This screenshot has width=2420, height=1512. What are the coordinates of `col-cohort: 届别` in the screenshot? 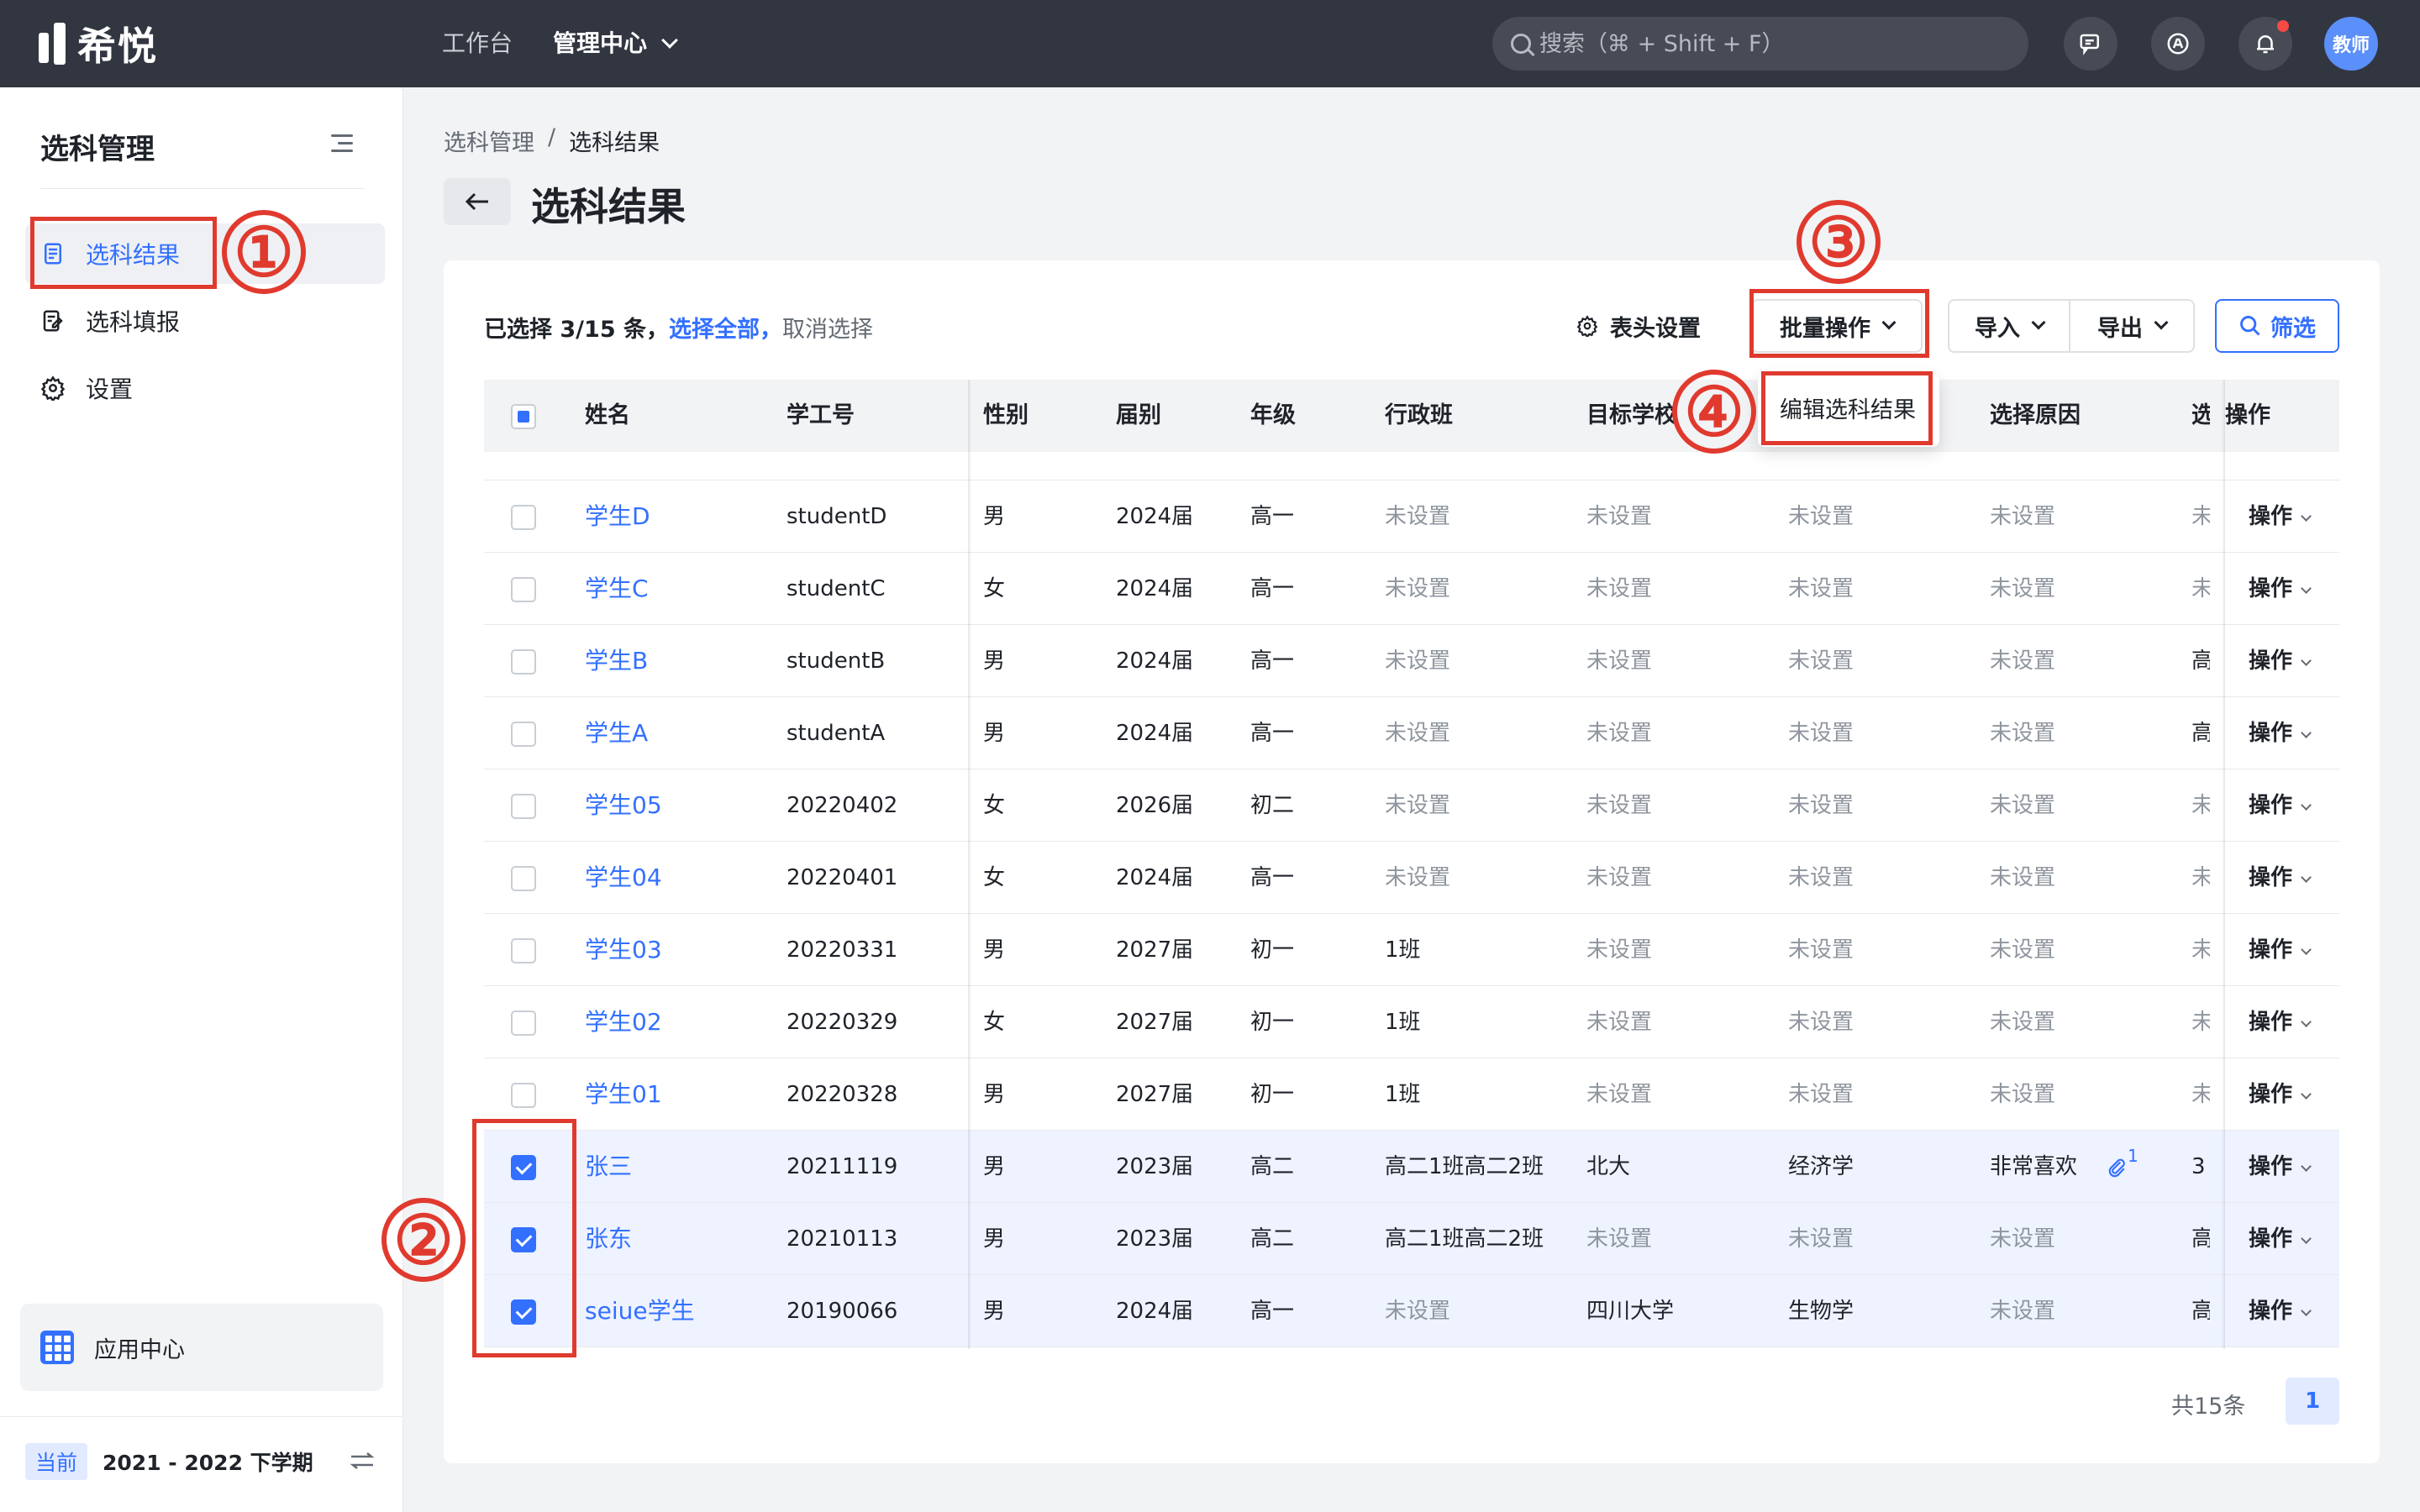 It's located at (1138, 416).